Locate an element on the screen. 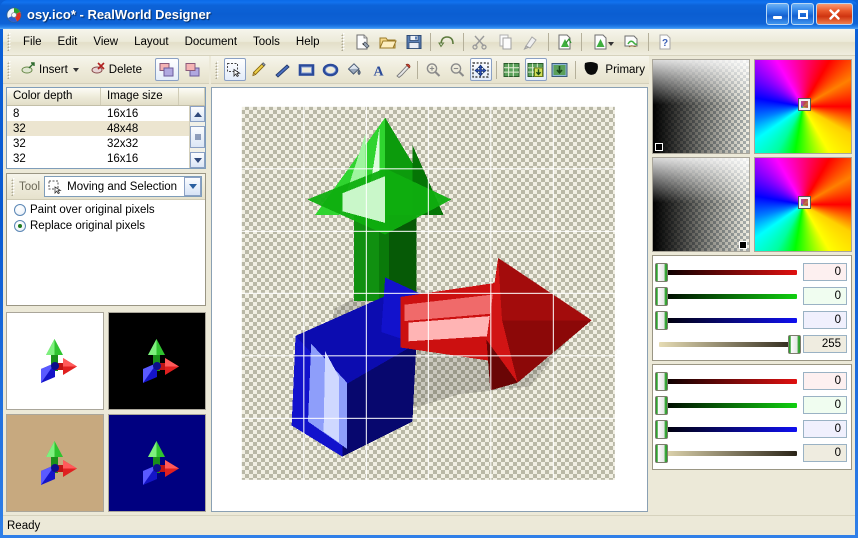 The height and width of the screenshot is (538, 858). menu-item-help: Help is located at coordinates (308, 42).